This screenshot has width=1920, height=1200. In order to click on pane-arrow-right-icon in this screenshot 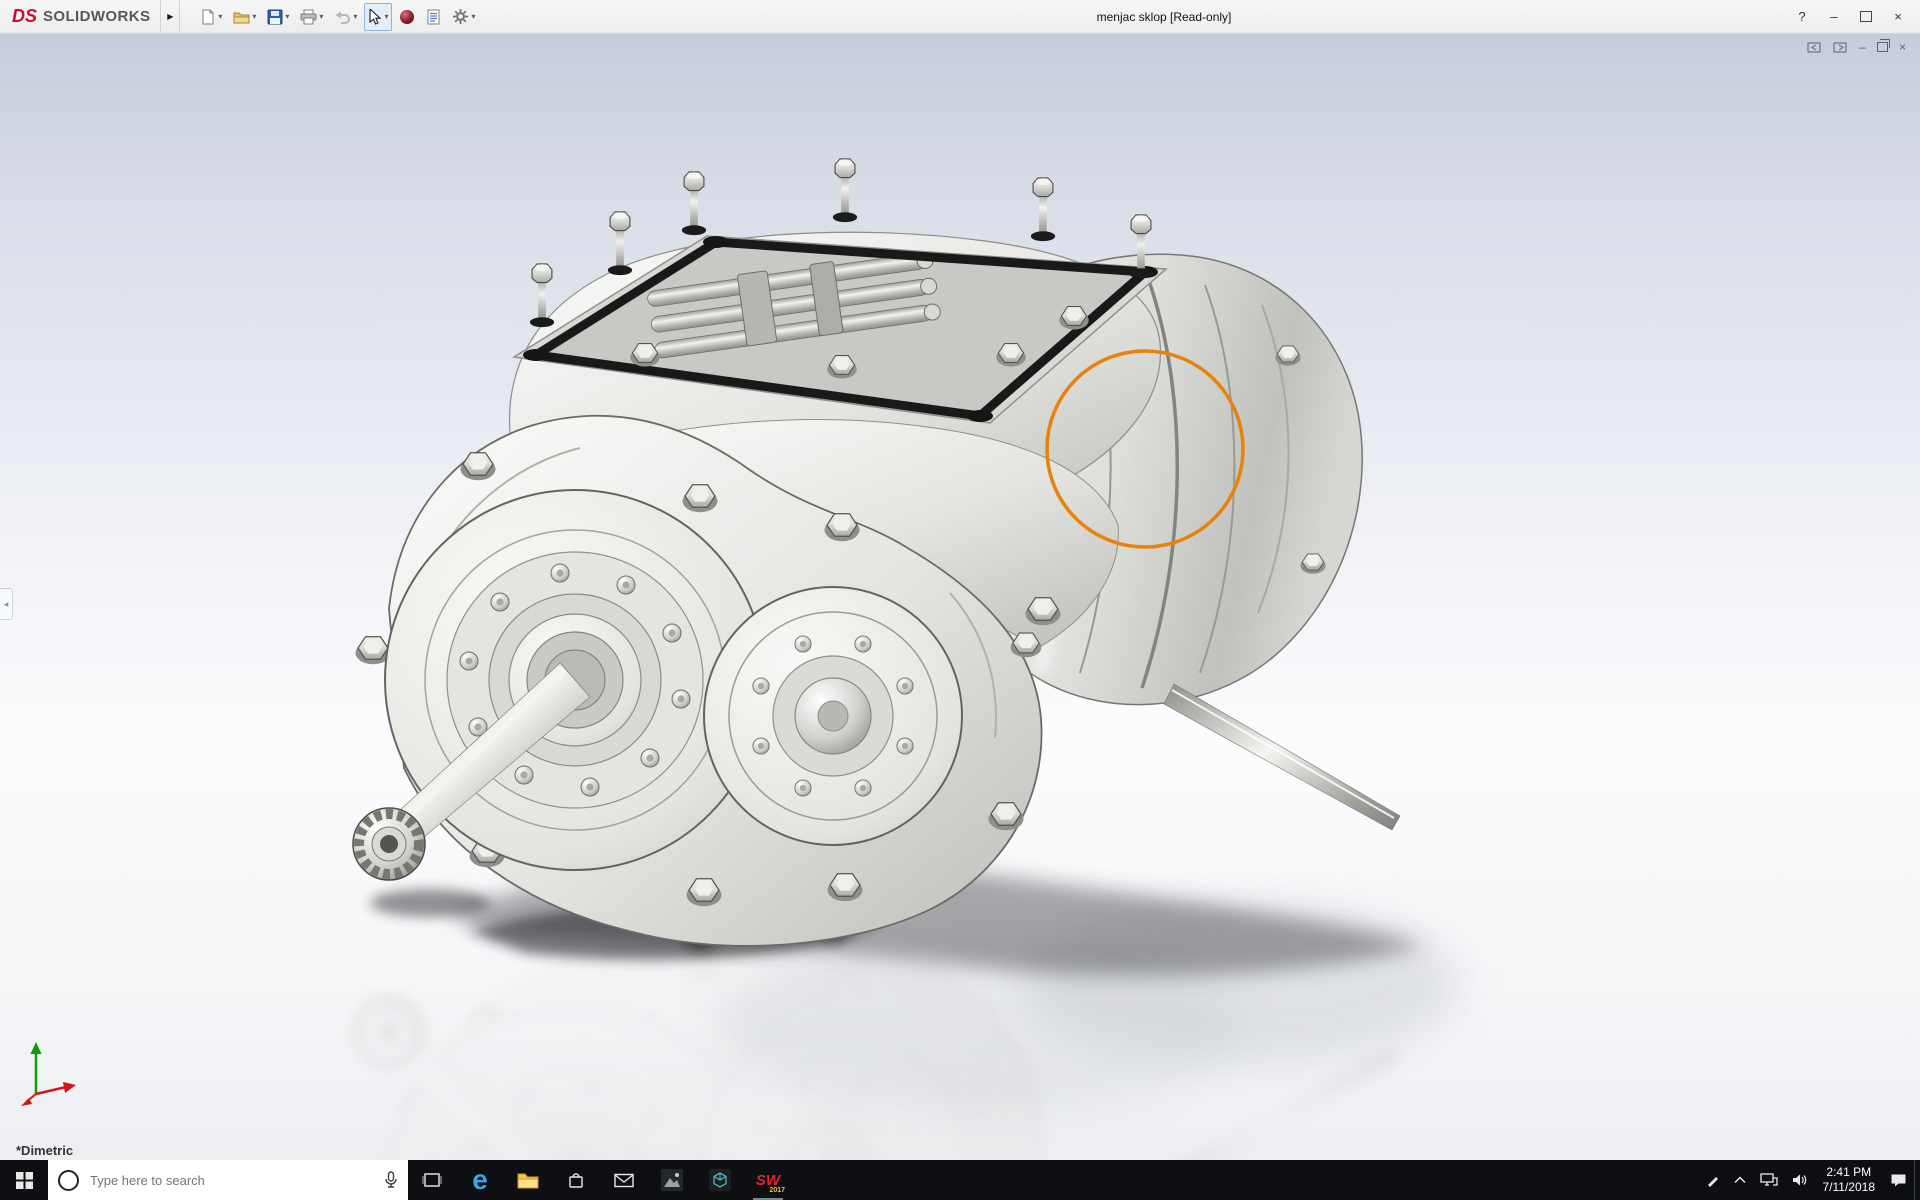, I will do `click(1840, 47)`.